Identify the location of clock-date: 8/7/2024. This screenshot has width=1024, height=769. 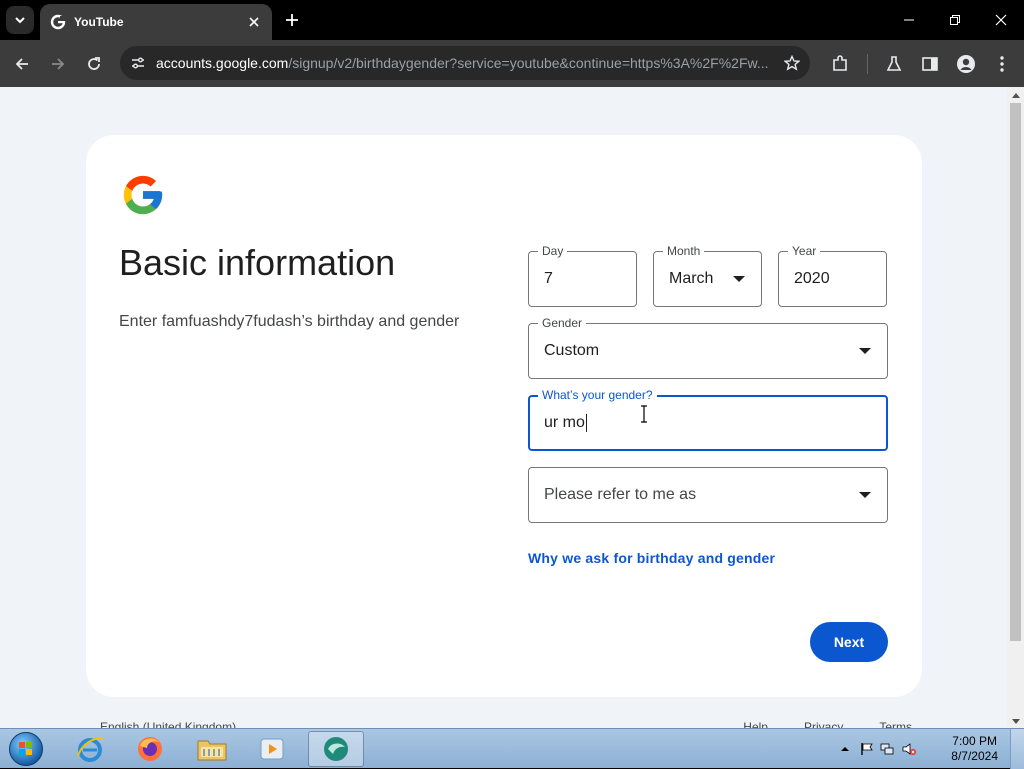
(974, 756).